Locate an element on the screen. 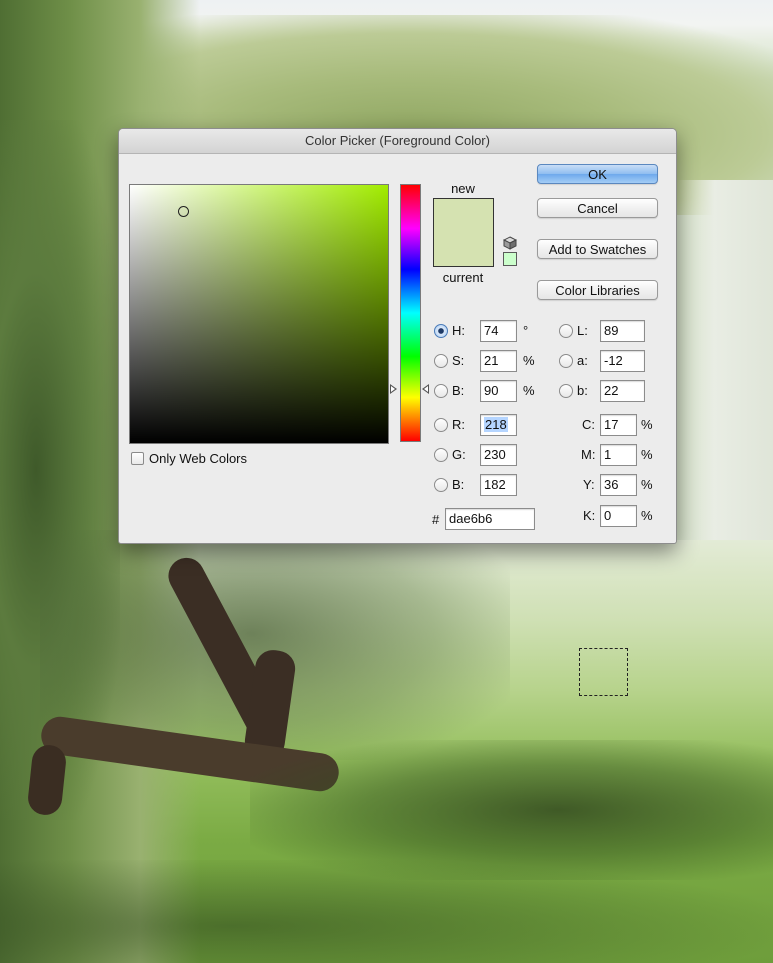 This screenshot has height=963, width=773. blue-input: 182 is located at coordinates (498, 485).